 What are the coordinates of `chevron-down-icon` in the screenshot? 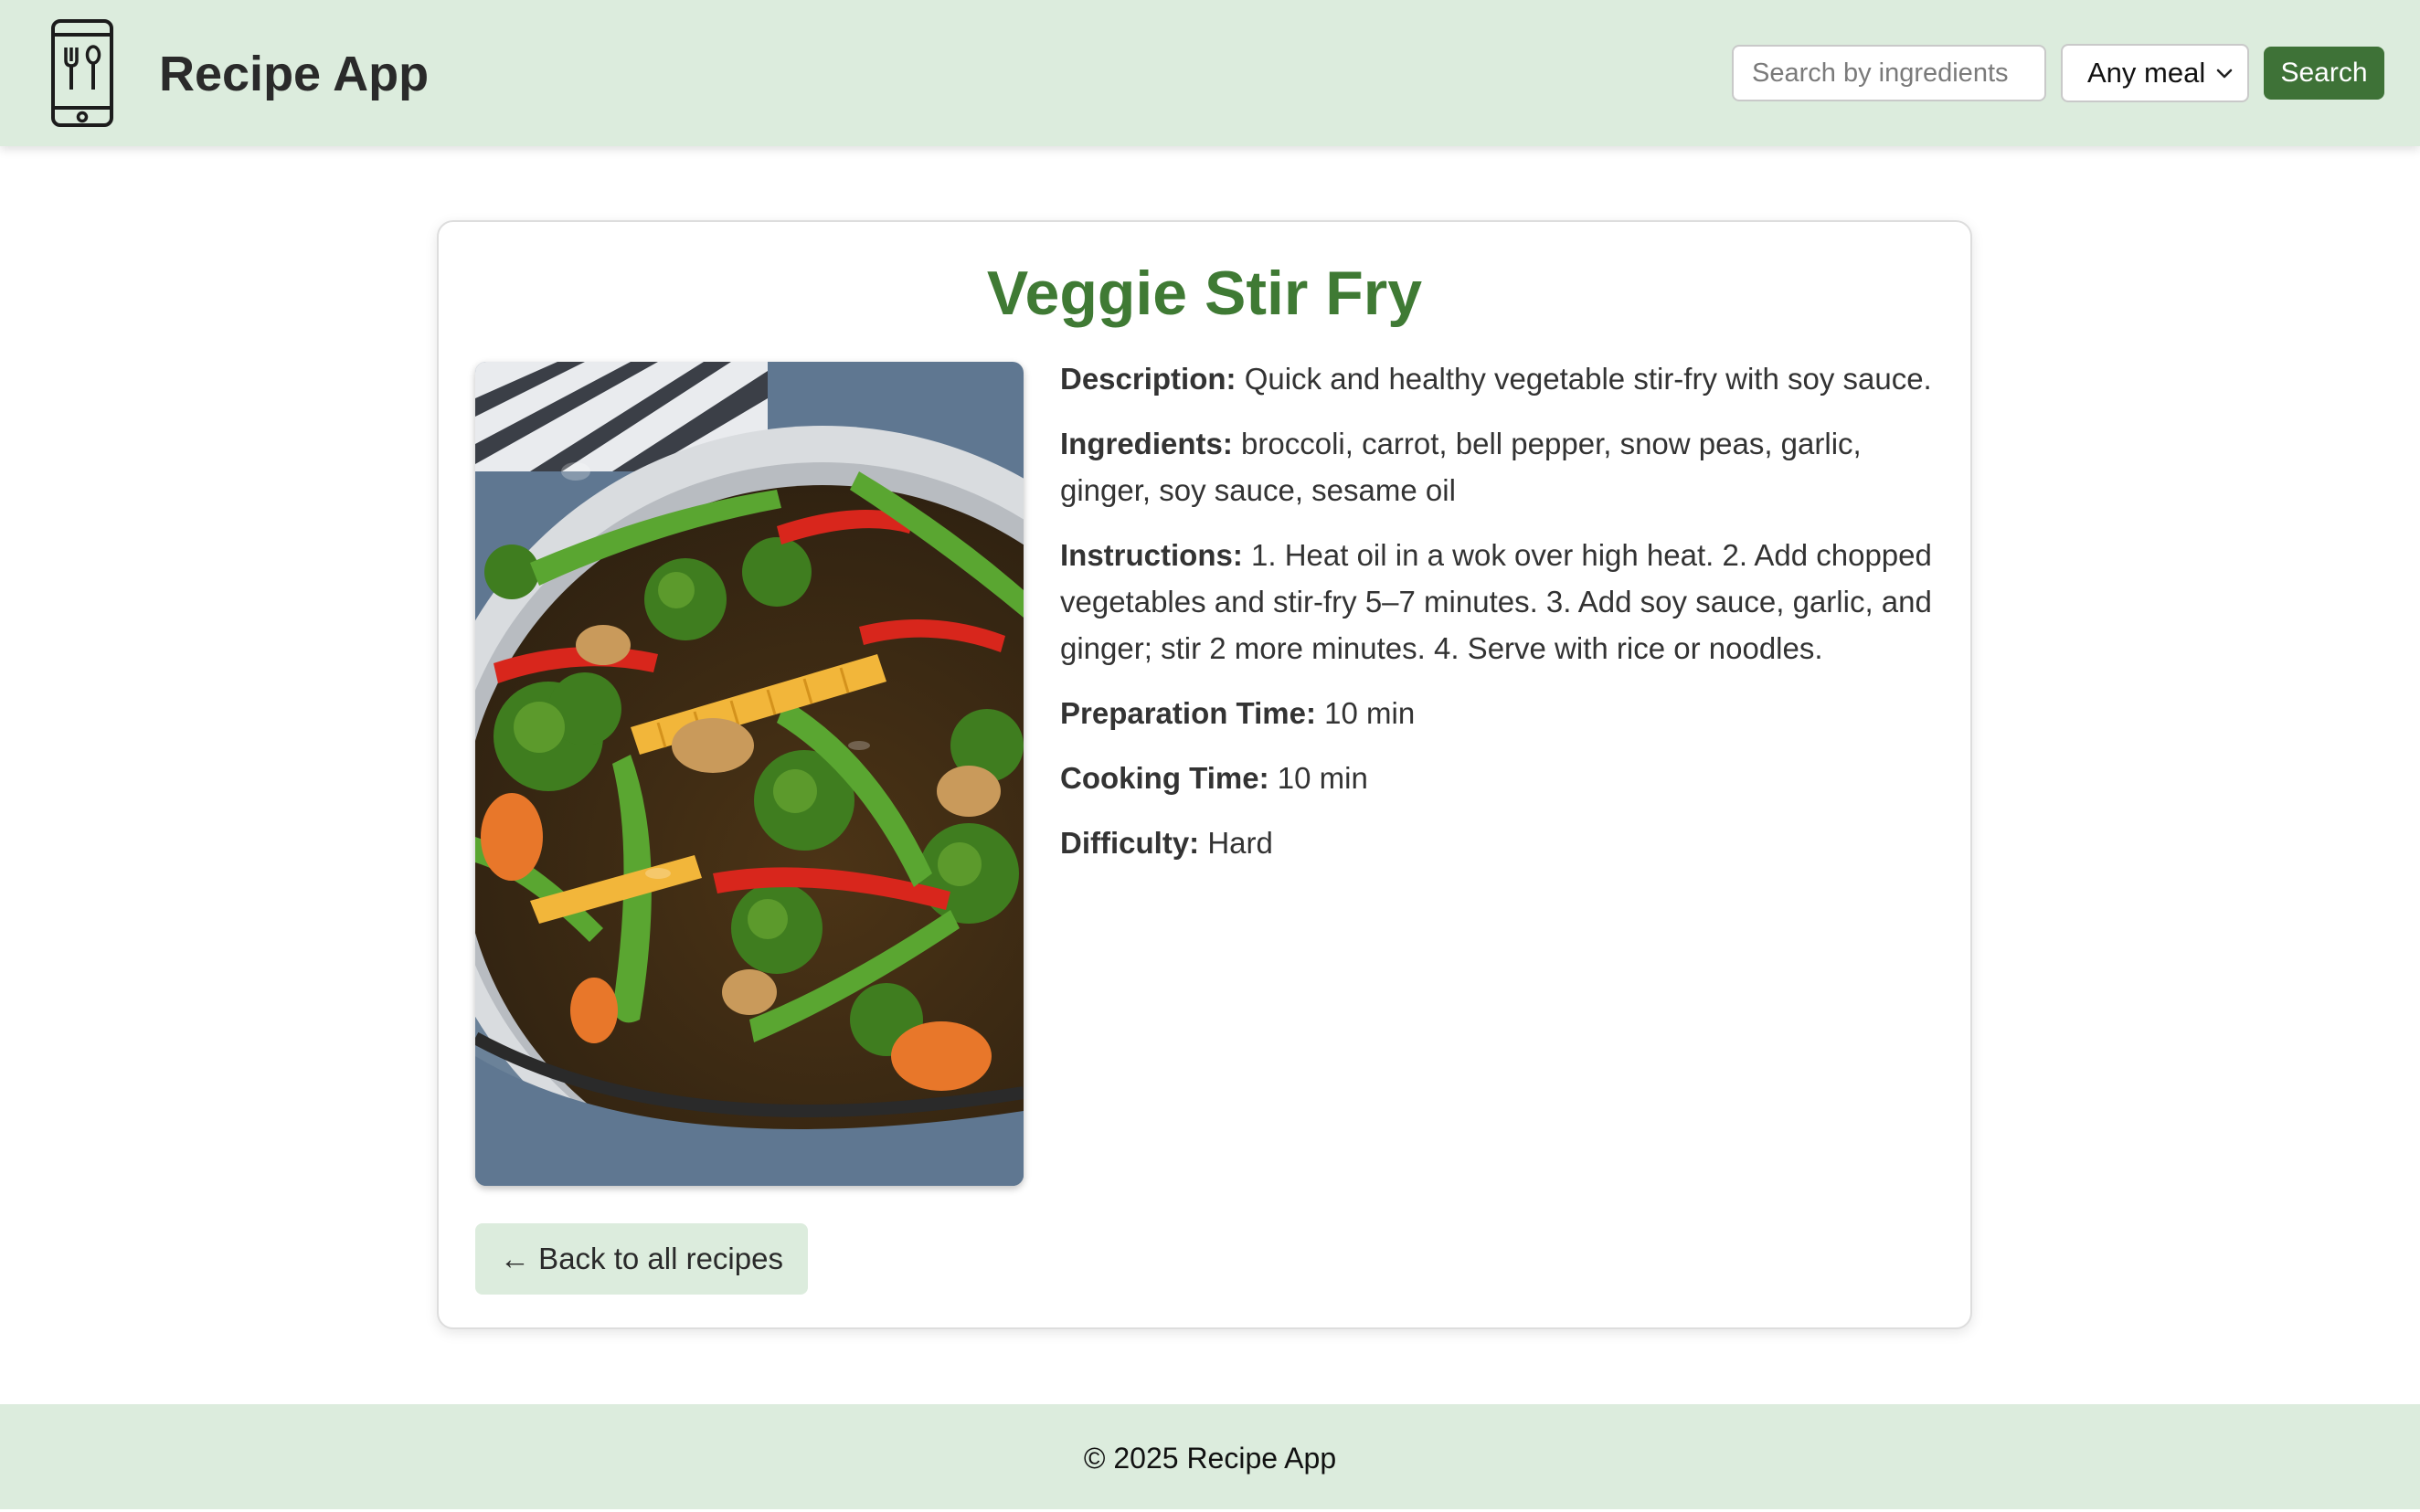 It's located at (2224, 74).